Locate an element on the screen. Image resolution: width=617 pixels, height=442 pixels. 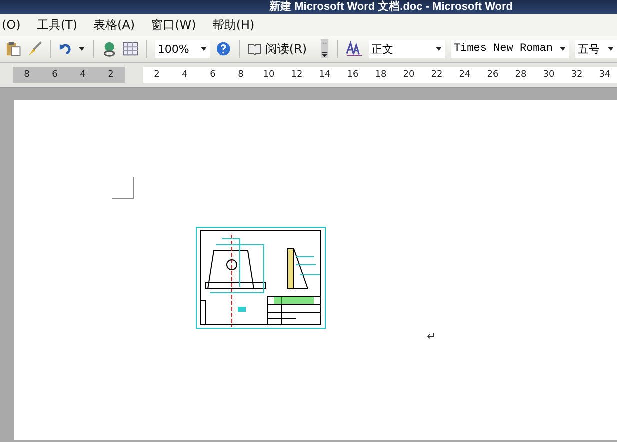
ruler-number: 12 is located at coordinates (297, 75).